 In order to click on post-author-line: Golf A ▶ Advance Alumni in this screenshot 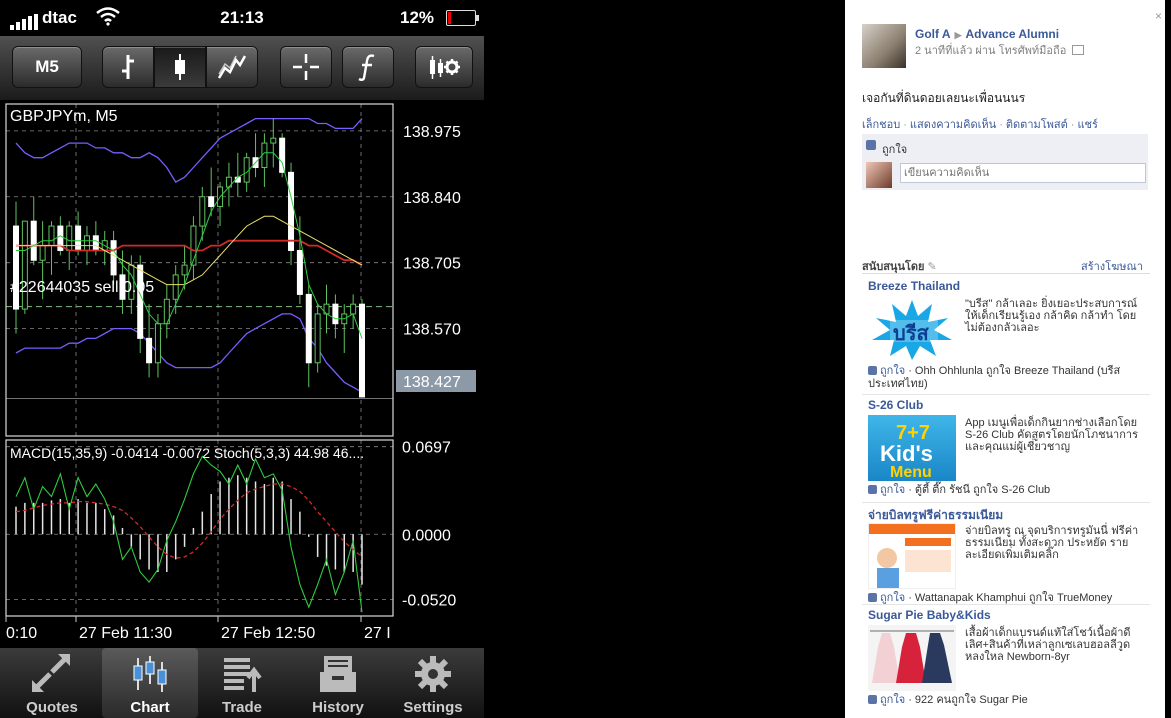, I will do `click(987, 34)`.